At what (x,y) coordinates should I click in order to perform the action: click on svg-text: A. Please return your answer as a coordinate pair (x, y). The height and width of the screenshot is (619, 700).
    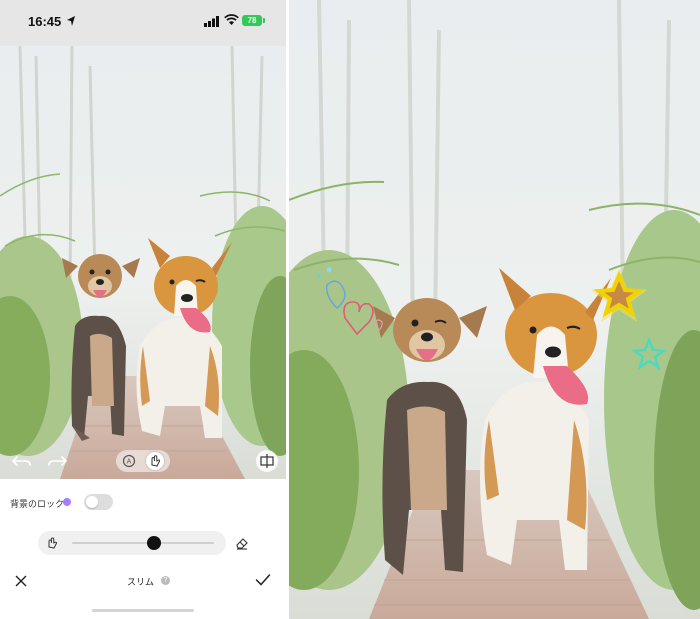
    Looking at the image, I should click on (129, 462).